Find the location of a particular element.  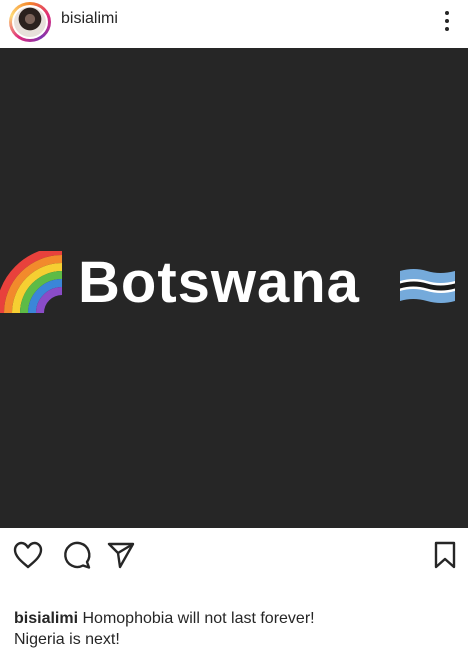

comment-icon is located at coordinates (77, 555).